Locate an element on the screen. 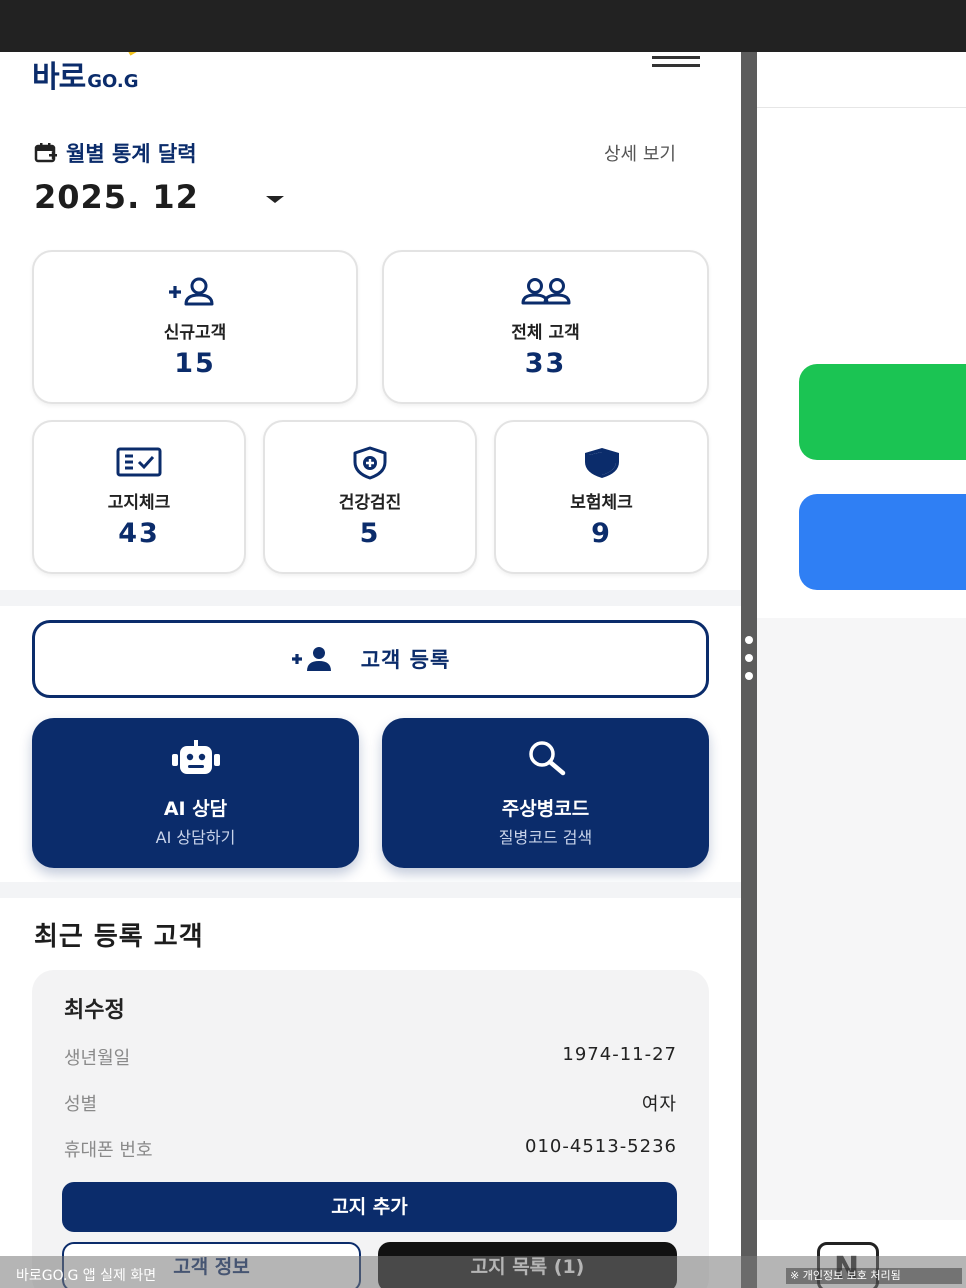 The image size is (966, 1288). stat-card-new-customers: 신규고객 15 is located at coordinates (195, 327).